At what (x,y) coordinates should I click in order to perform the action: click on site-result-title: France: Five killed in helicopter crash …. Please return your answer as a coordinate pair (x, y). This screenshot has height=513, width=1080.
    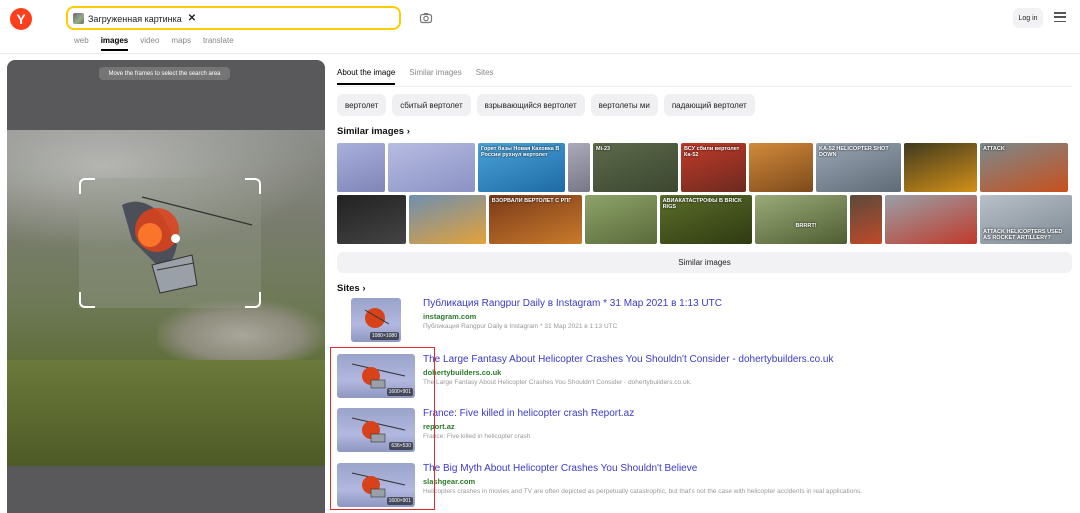
    Looking at the image, I should click on (528, 413).